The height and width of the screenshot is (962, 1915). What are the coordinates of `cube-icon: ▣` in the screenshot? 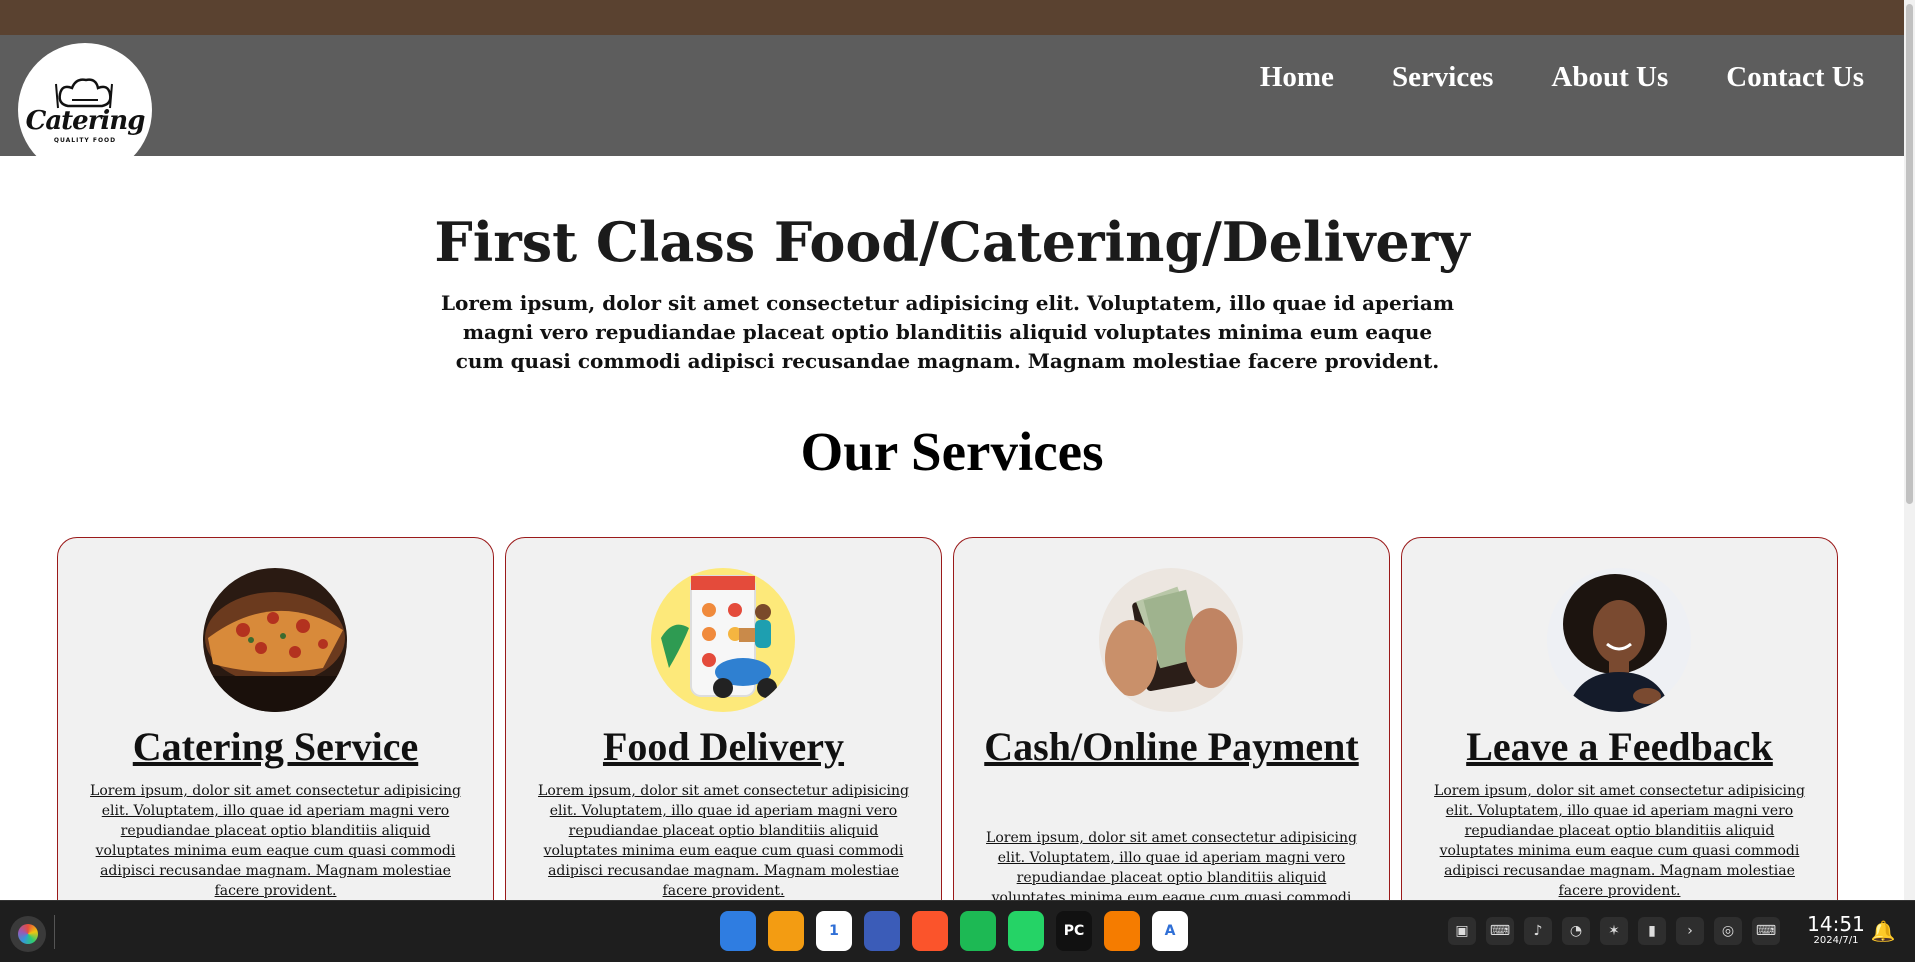 It's located at (1462, 931).